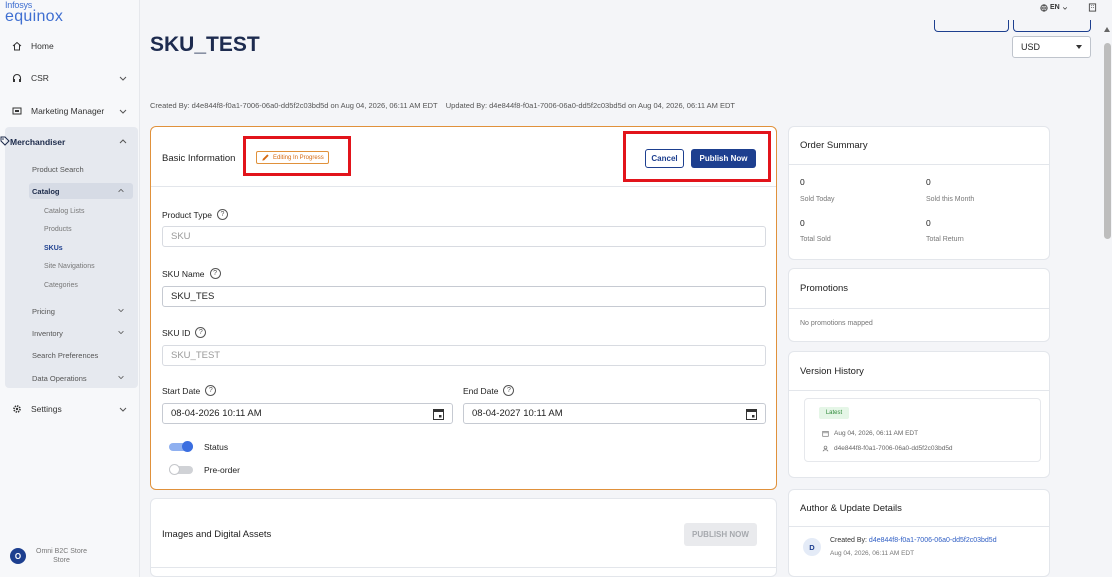  Describe the element at coordinates (58, 229) in the screenshot. I see `sidebar-sub-products: Products` at that location.